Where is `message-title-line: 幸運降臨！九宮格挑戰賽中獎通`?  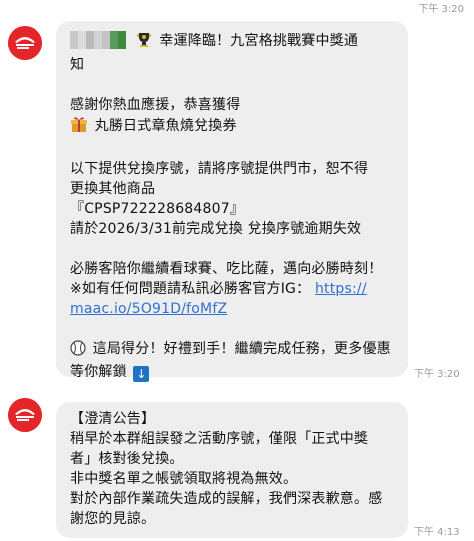 message-title-line: 幸運降臨！九宮格挑戰賽中獎通 is located at coordinates (232, 42).